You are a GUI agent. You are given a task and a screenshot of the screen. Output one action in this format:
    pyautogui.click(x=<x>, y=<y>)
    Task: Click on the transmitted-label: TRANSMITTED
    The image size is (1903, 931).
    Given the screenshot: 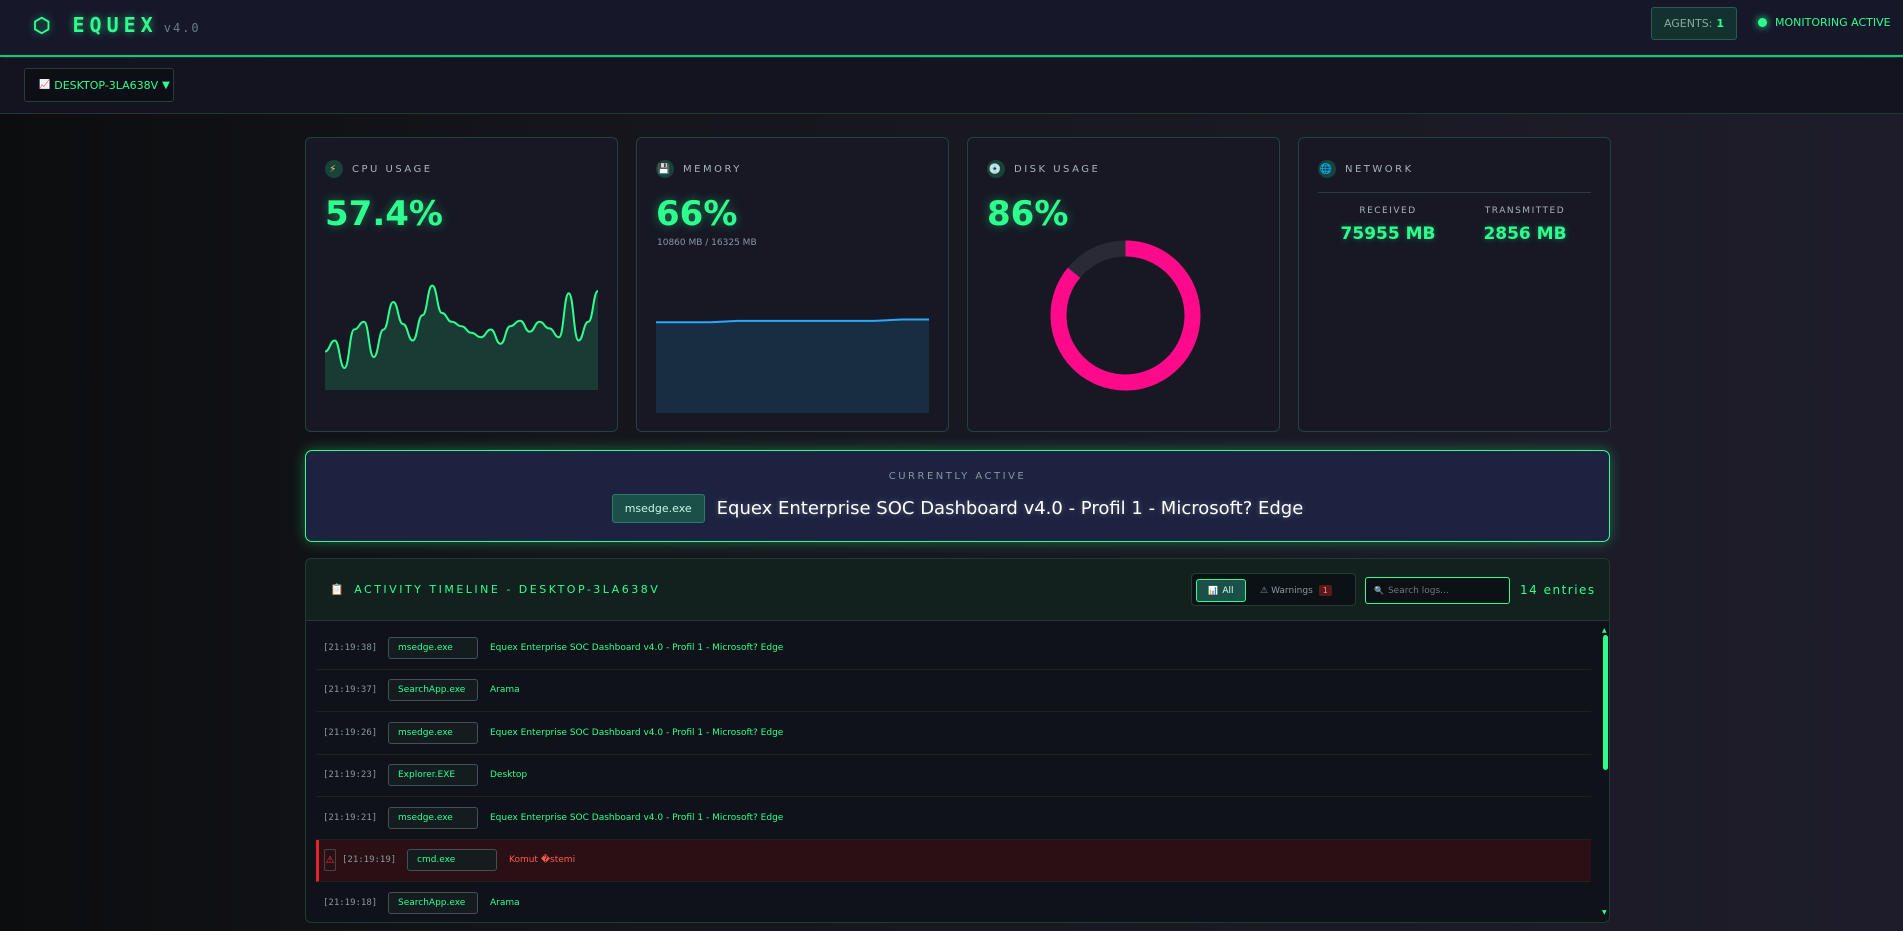 What is the action you would take?
    pyautogui.click(x=1525, y=211)
    